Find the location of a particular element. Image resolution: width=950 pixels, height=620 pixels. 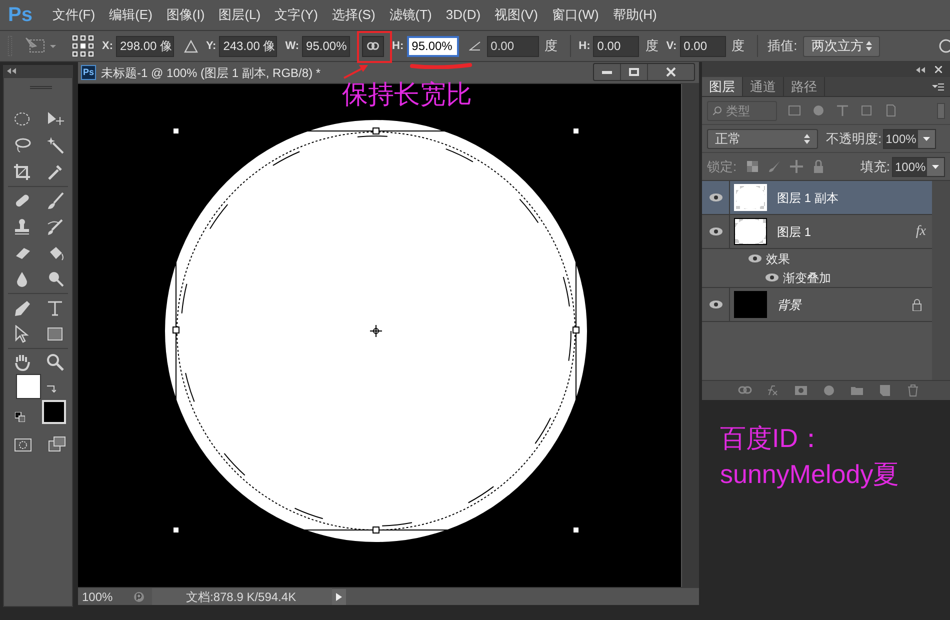

quick-mask-icon is located at coordinates (23, 445).